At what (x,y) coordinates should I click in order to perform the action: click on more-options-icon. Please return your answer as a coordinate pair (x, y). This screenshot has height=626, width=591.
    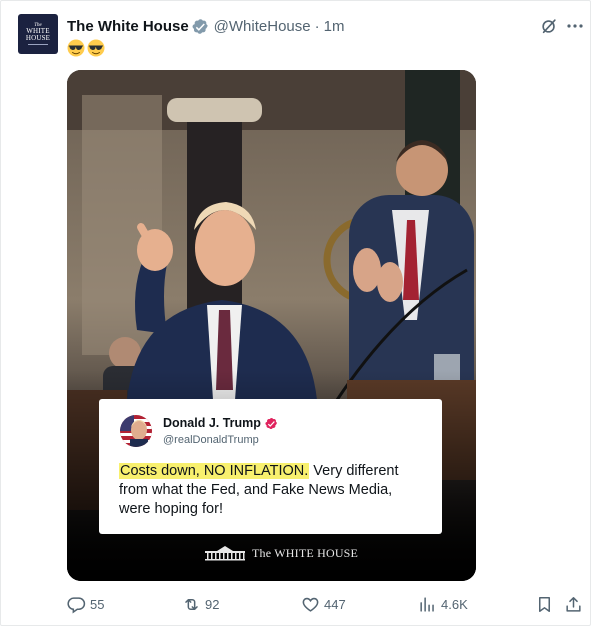
    Looking at the image, I should click on (575, 26).